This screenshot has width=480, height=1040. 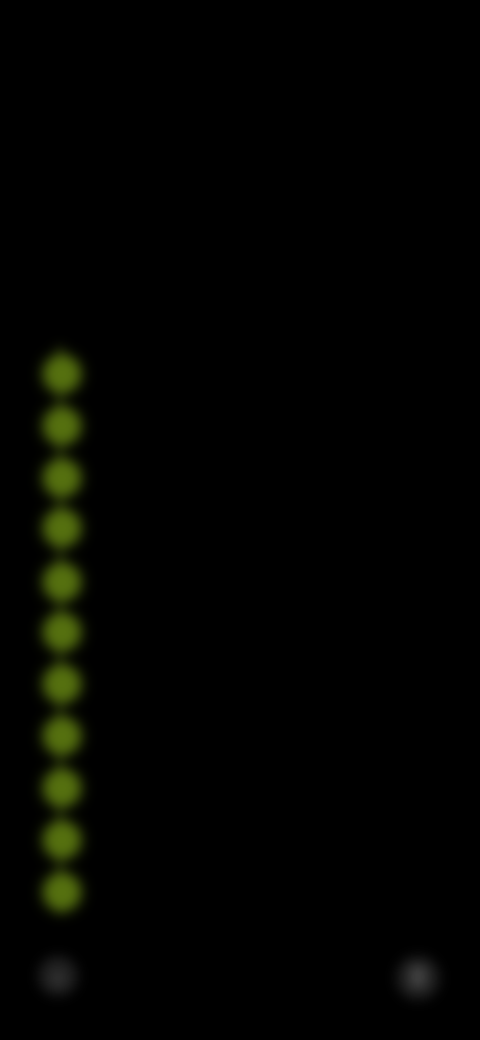 I want to click on status-bar, so click(x=240, y=30).